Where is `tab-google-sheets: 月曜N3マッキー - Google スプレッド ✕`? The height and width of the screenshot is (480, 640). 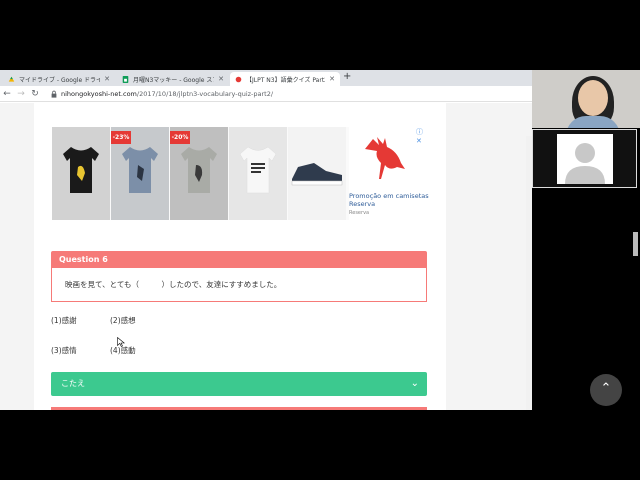 tab-google-sheets: 月曜N3マッキー - Google スプレッド ✕ is located at coordinates (173, 79).